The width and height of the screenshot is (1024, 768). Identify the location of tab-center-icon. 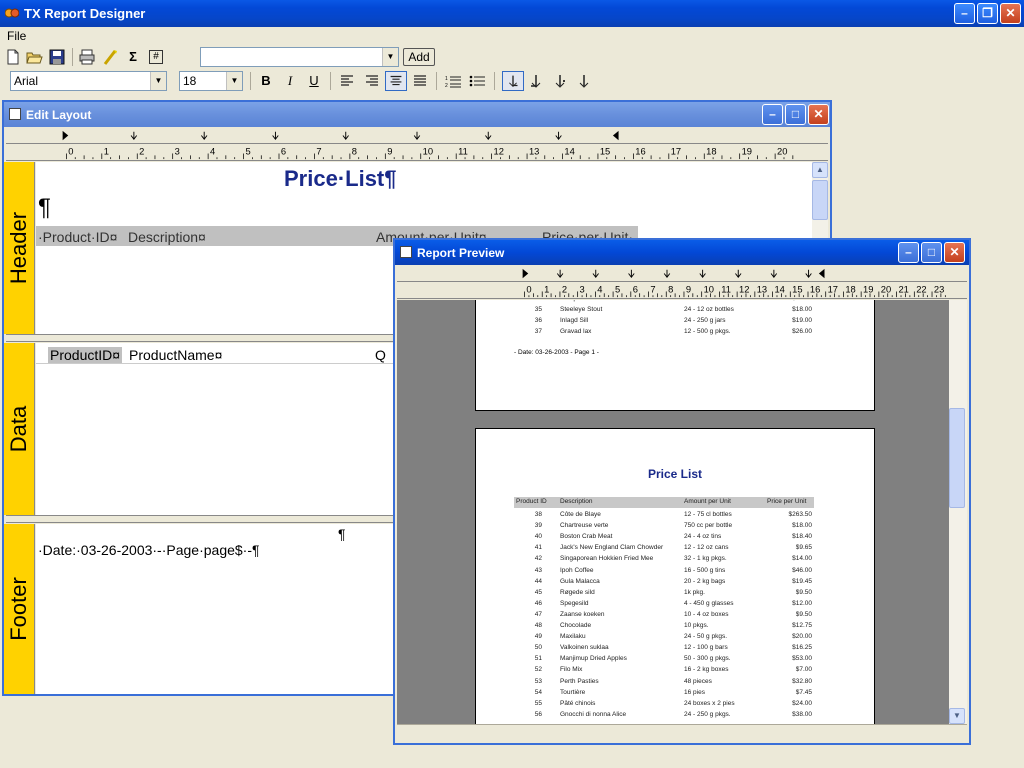
(584, 81).